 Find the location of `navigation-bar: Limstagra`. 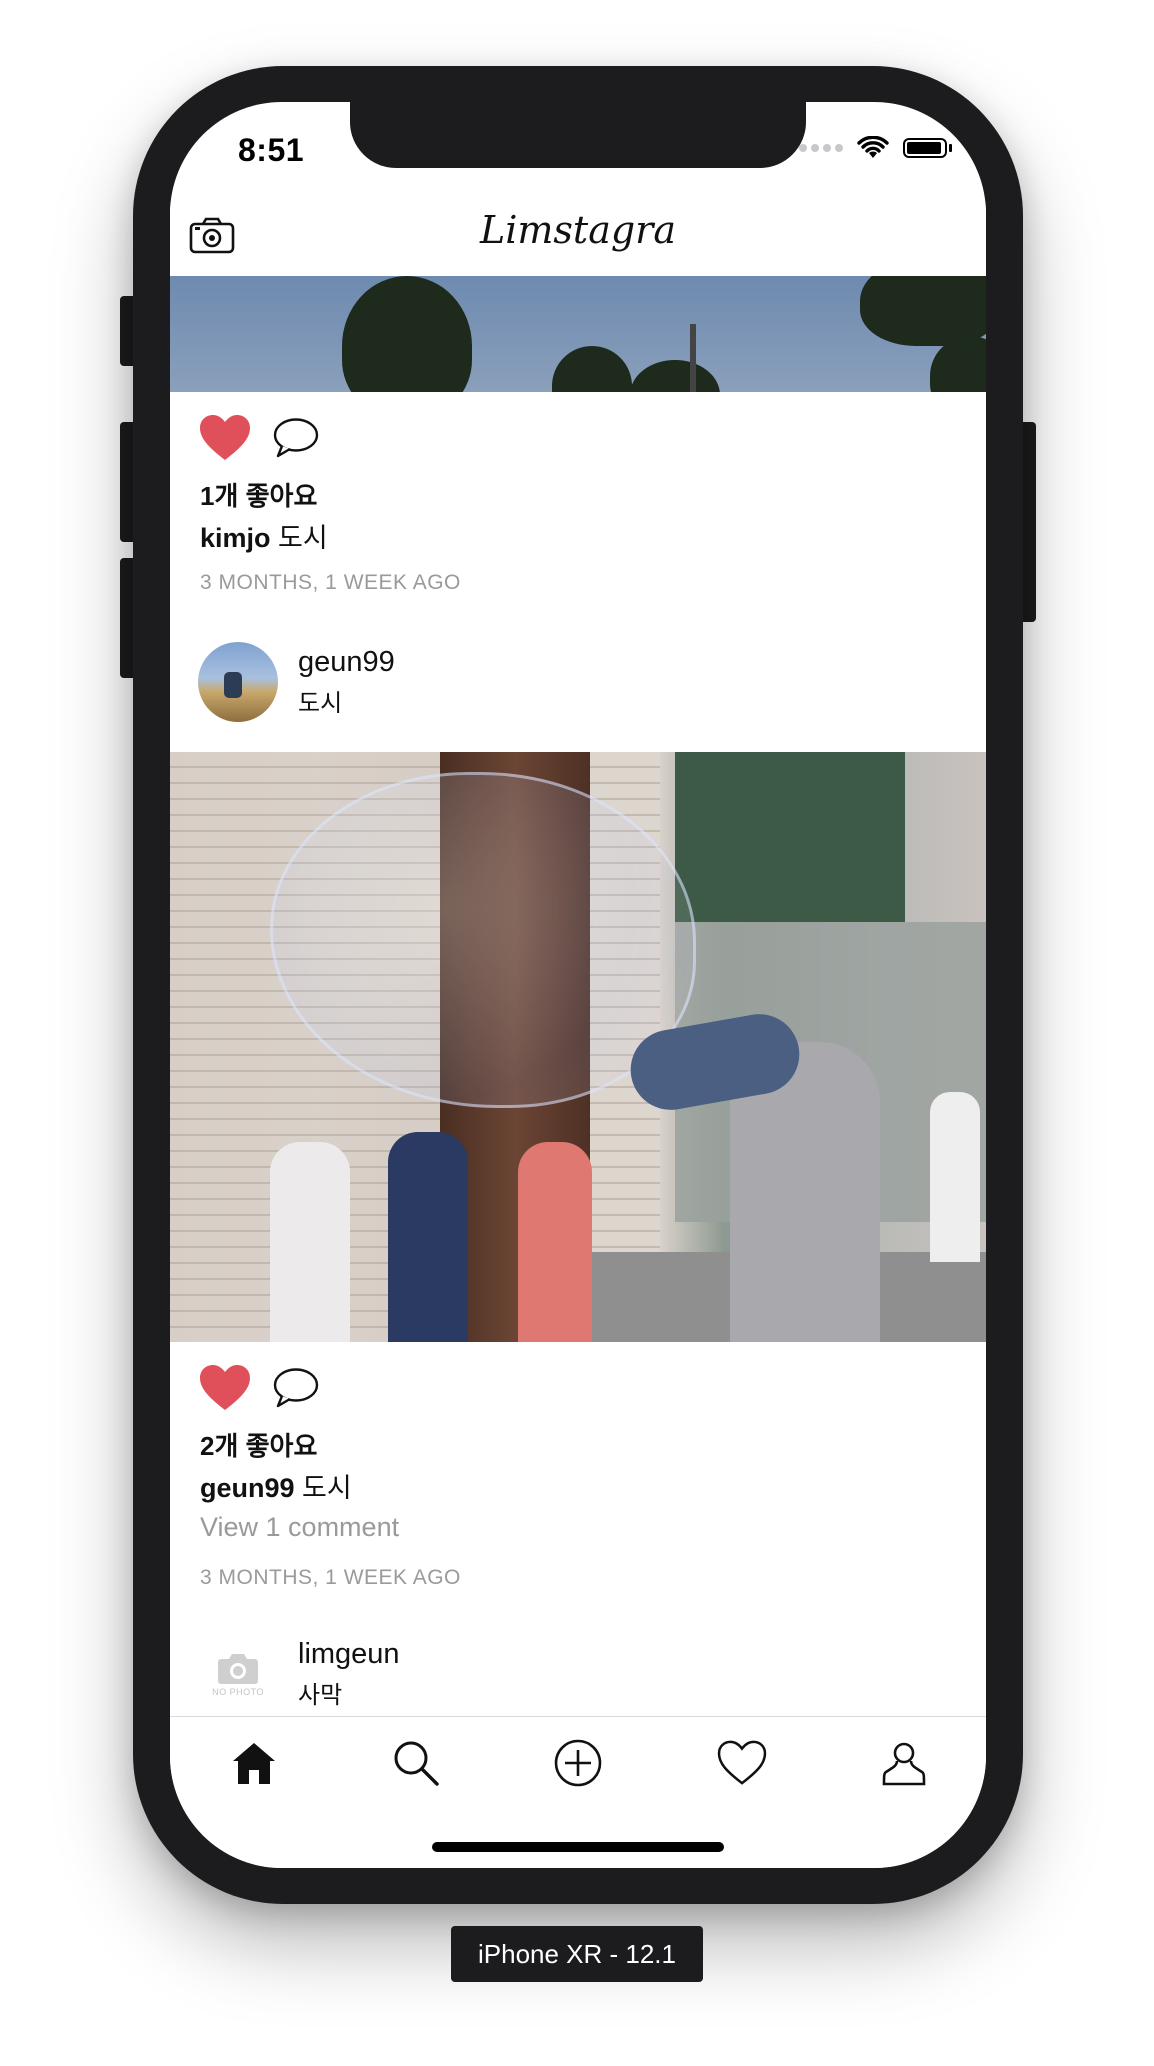

navigation-bar: Limstagra is located at coordinates (578, 239).